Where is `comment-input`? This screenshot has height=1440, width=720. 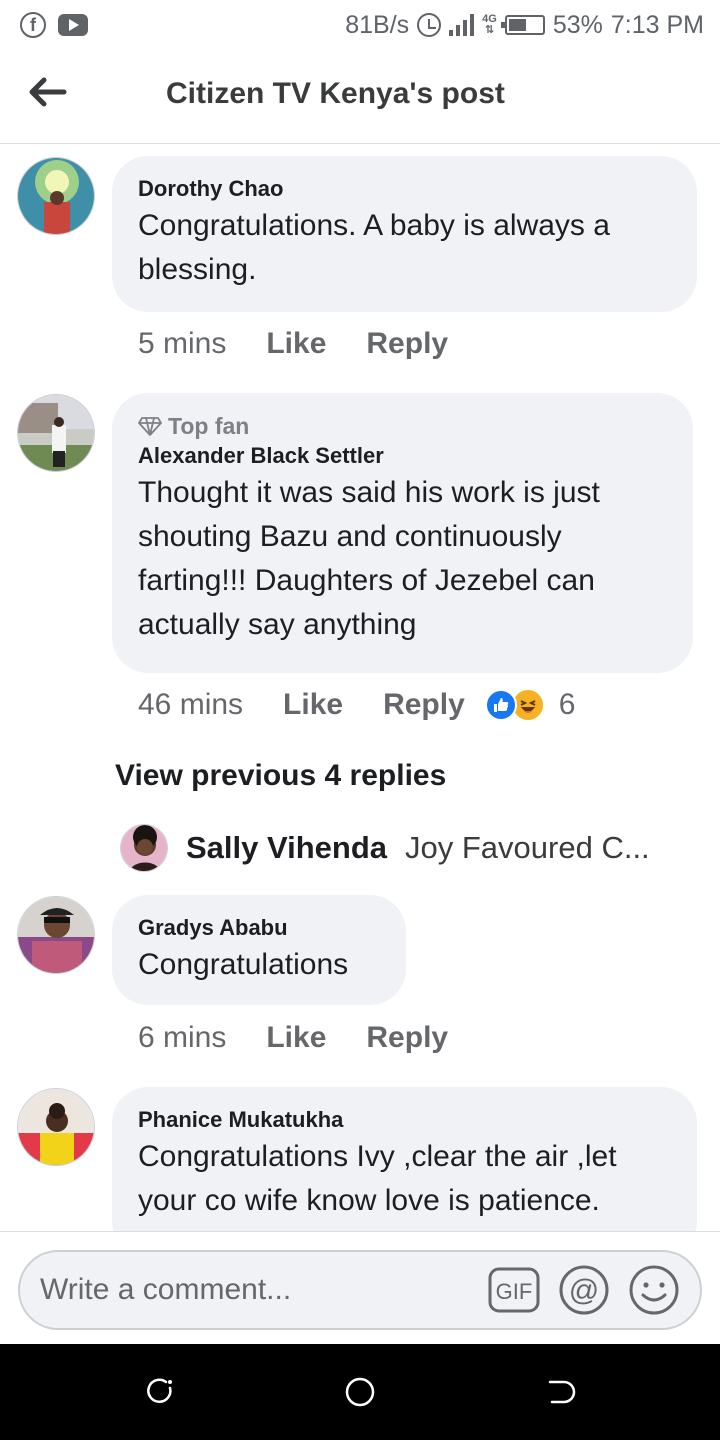
comment-input is located at coordinates (255, 1290).